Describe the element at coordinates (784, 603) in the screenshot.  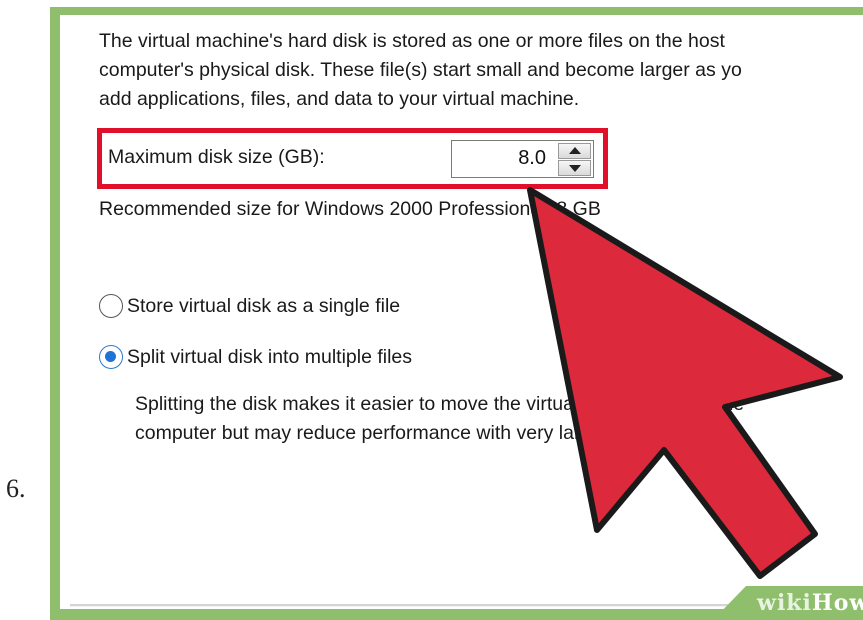
I see `watermark-wiki: wiki` at that location.